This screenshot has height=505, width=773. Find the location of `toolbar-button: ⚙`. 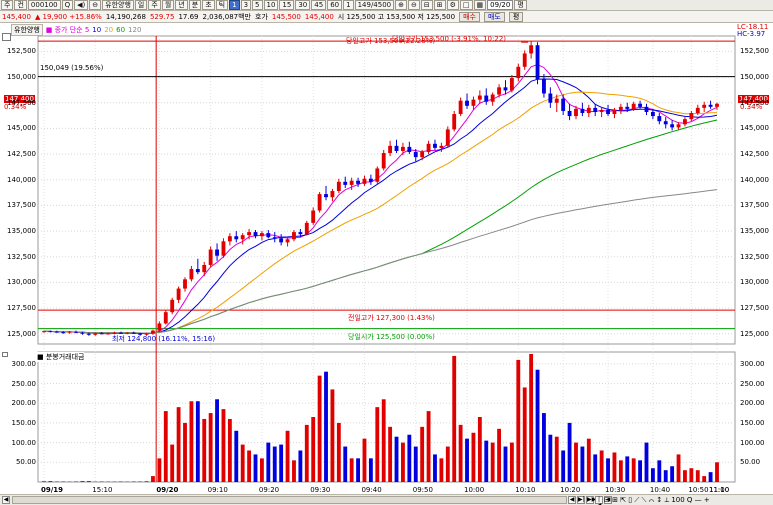

toolbar-button: ⚙ is located at coordinates (452, 5).